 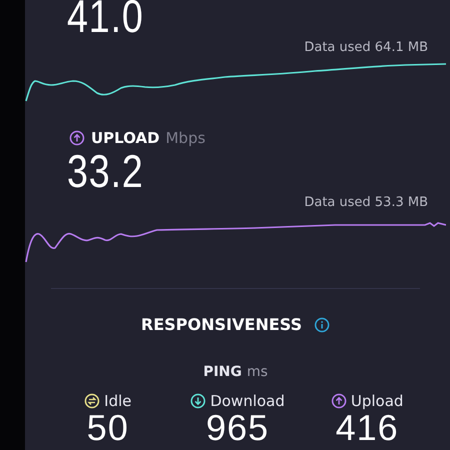 I want to click on download-icon, so click(x=198, y=401).